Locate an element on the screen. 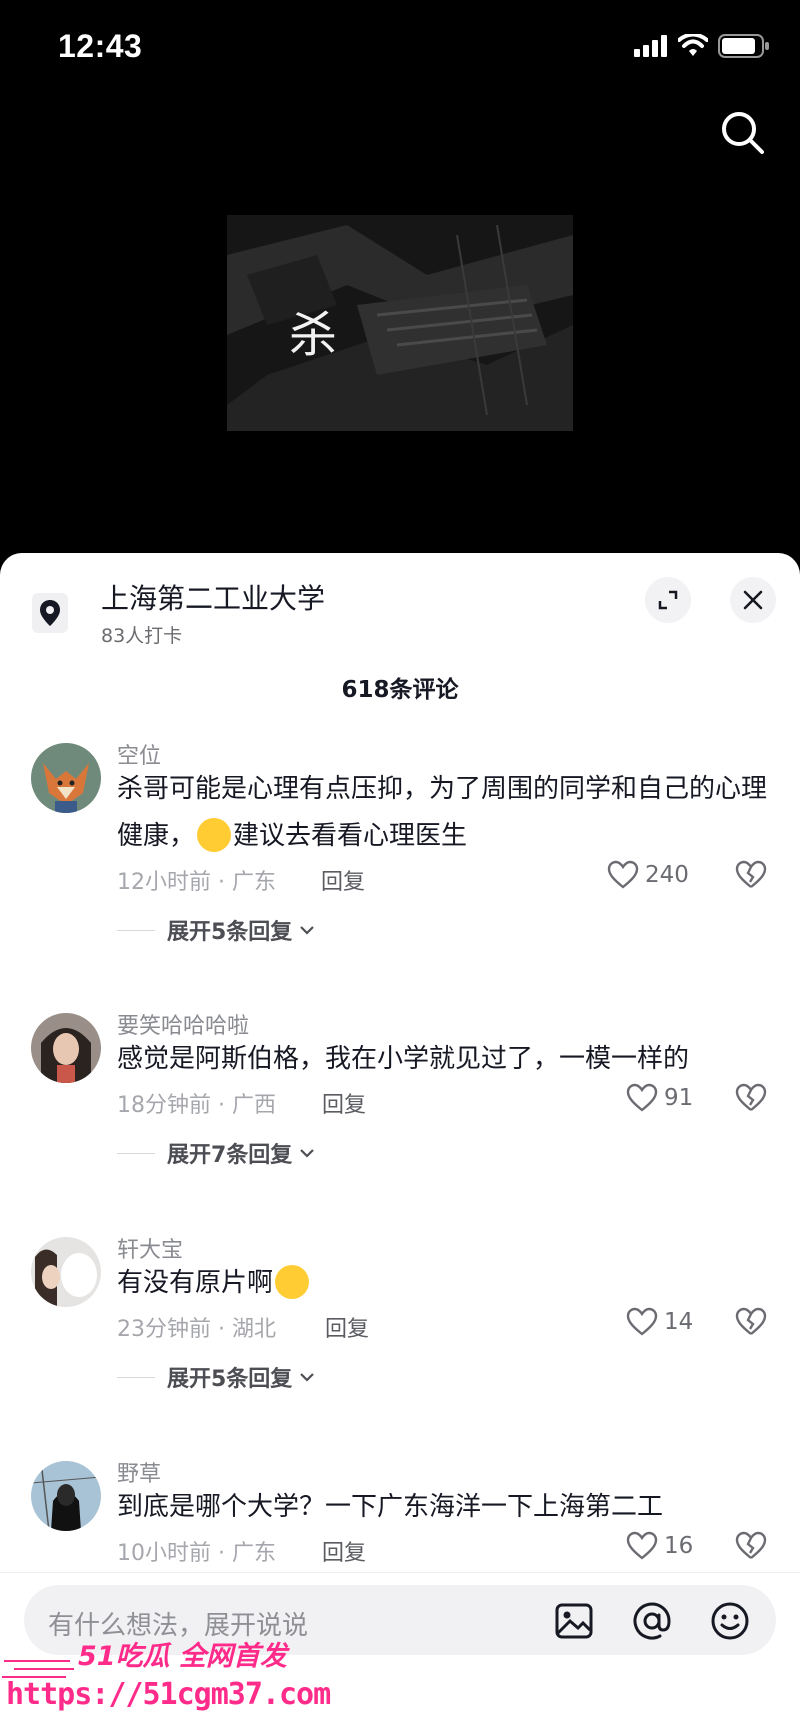  comment-time-location: 12小时前 · 广东 is located at coordinates (196, 882).